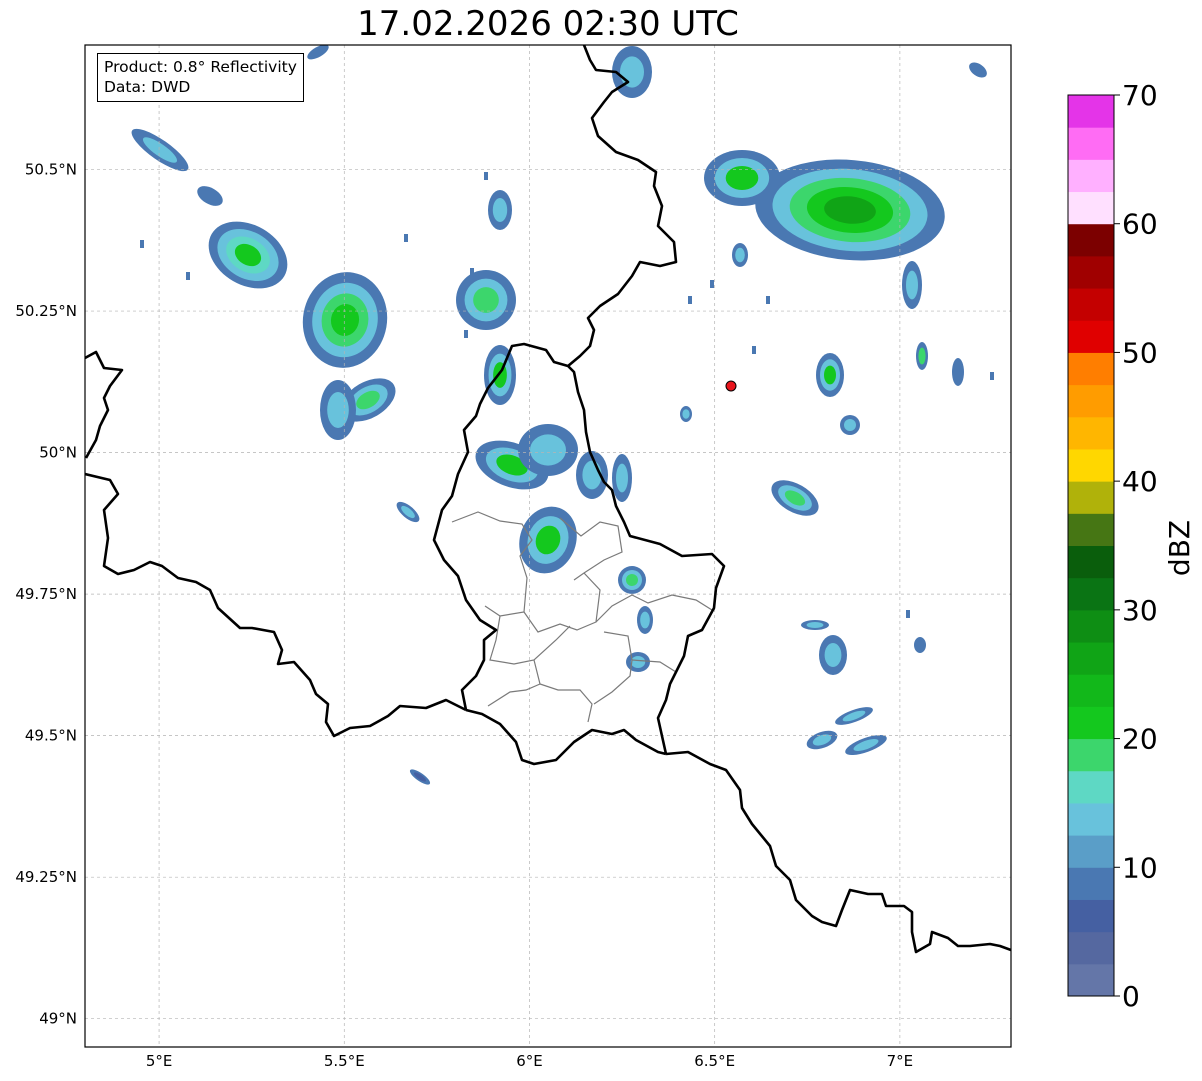 This screenshot has width=1202, height=1081. Describe the element at coordinates (58, 453) in the screenshot. I see `lat-tick-label: 50°N` at that location.